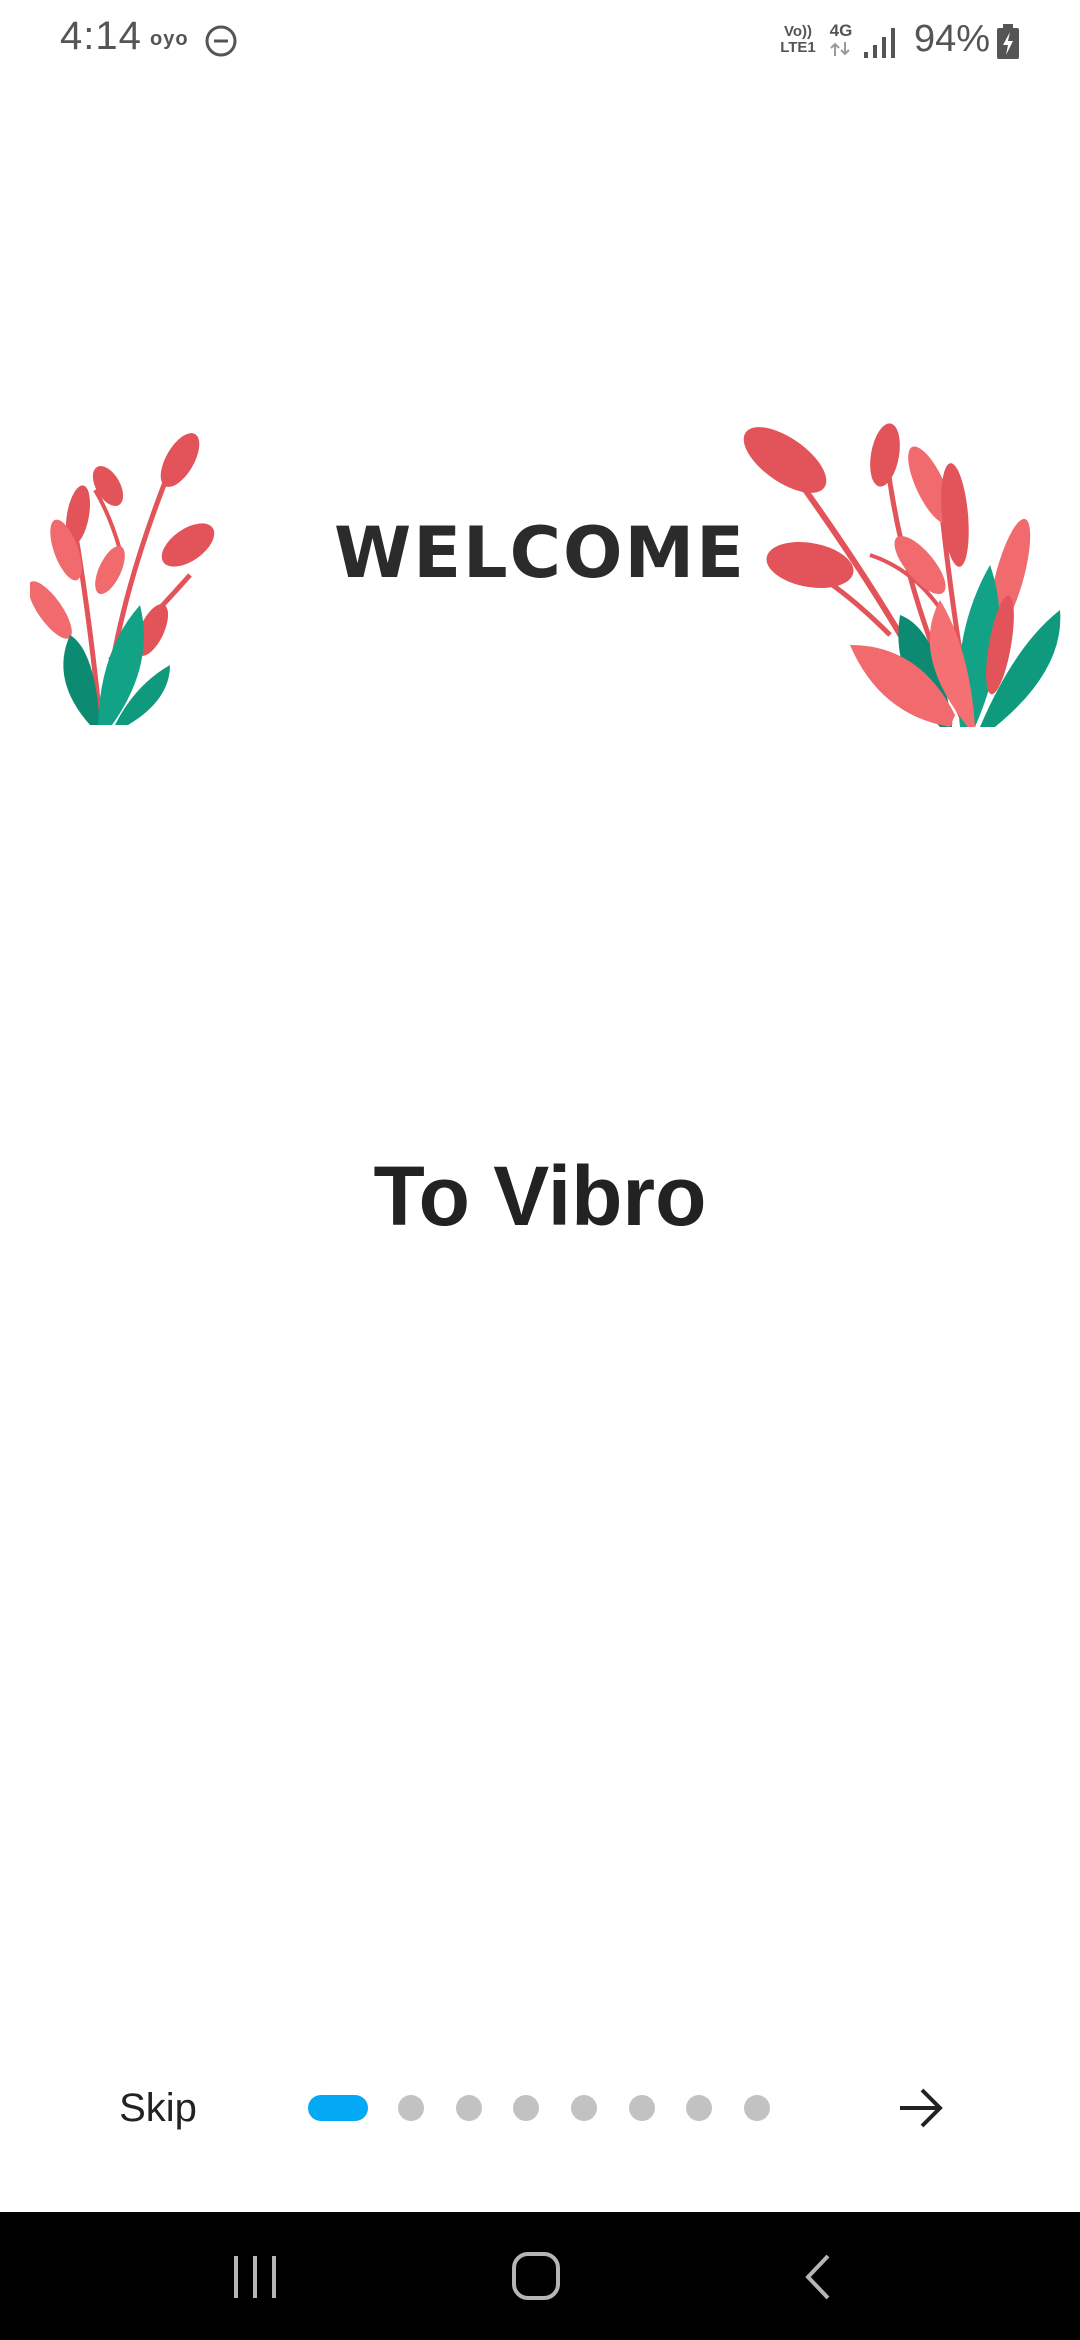  I want to click on volte-line1: Vo)), so click(798, 31).